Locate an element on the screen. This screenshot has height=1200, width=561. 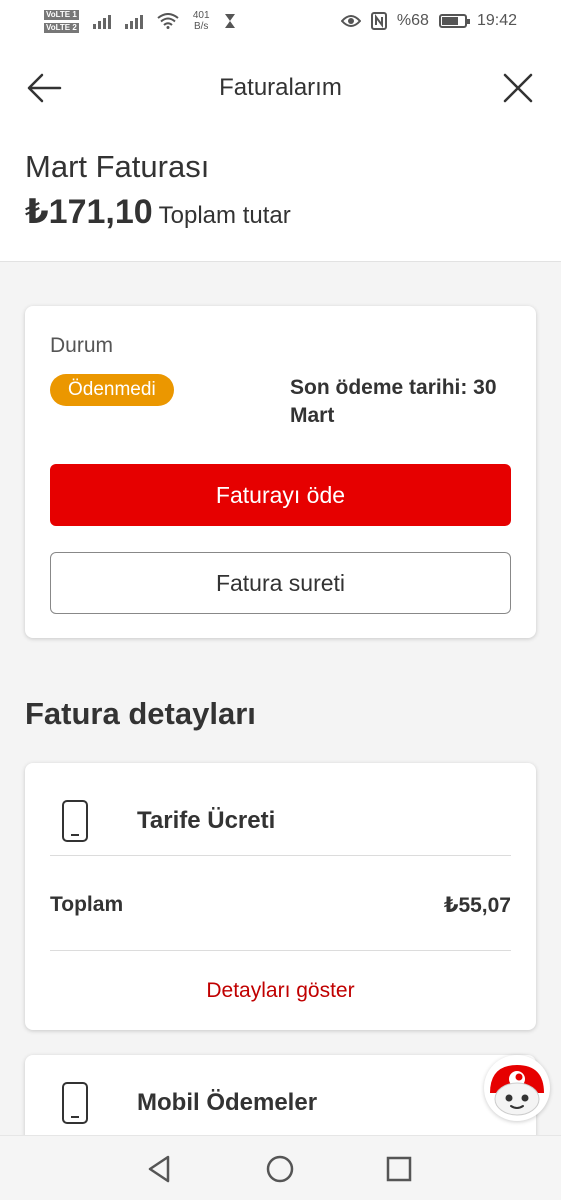
bill-summary: Mart Faturası ₺171,10 Toplam tutar is located at coordinates (280, 197).